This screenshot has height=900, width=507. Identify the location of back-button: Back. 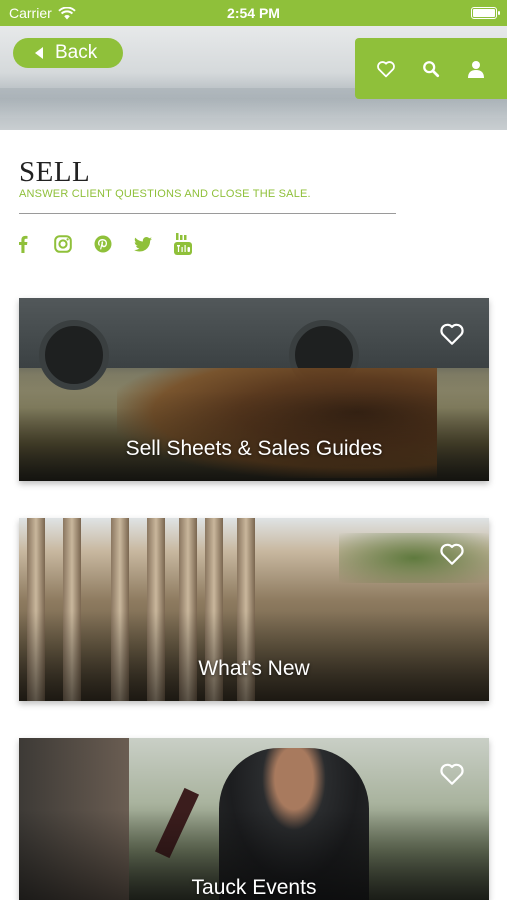
(68, 53).